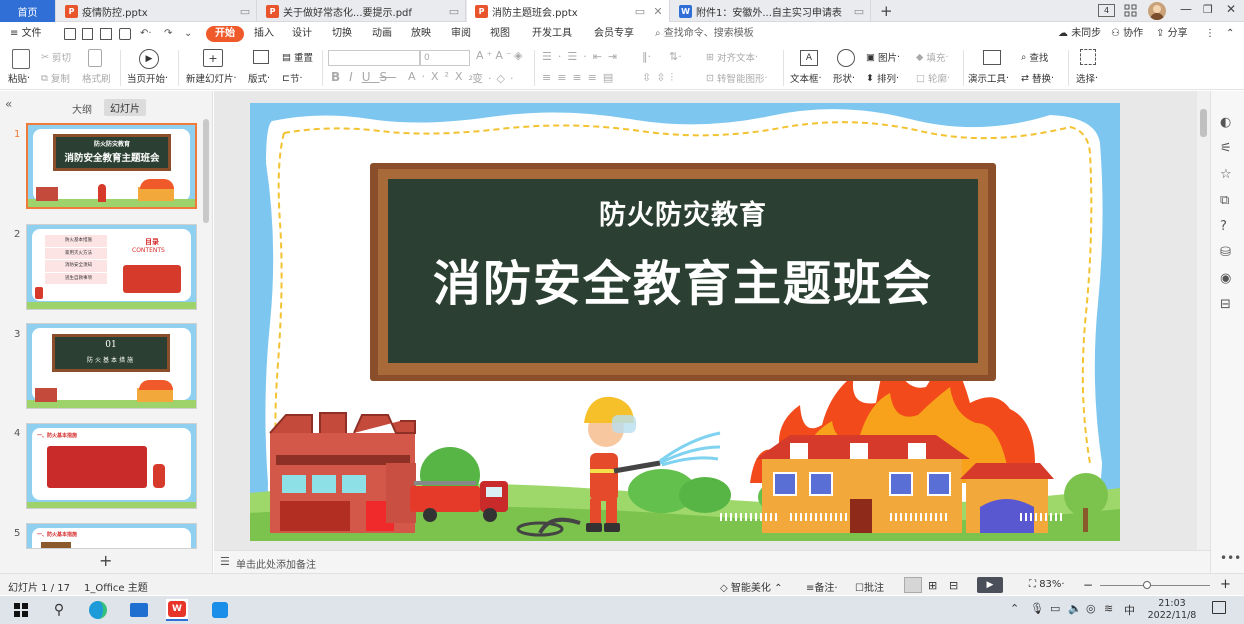 The image size is (1244, 624). I want to click on tab-document-4: W 附件1：安徽外...自主实习申请表 ▭, so click(771, 11).